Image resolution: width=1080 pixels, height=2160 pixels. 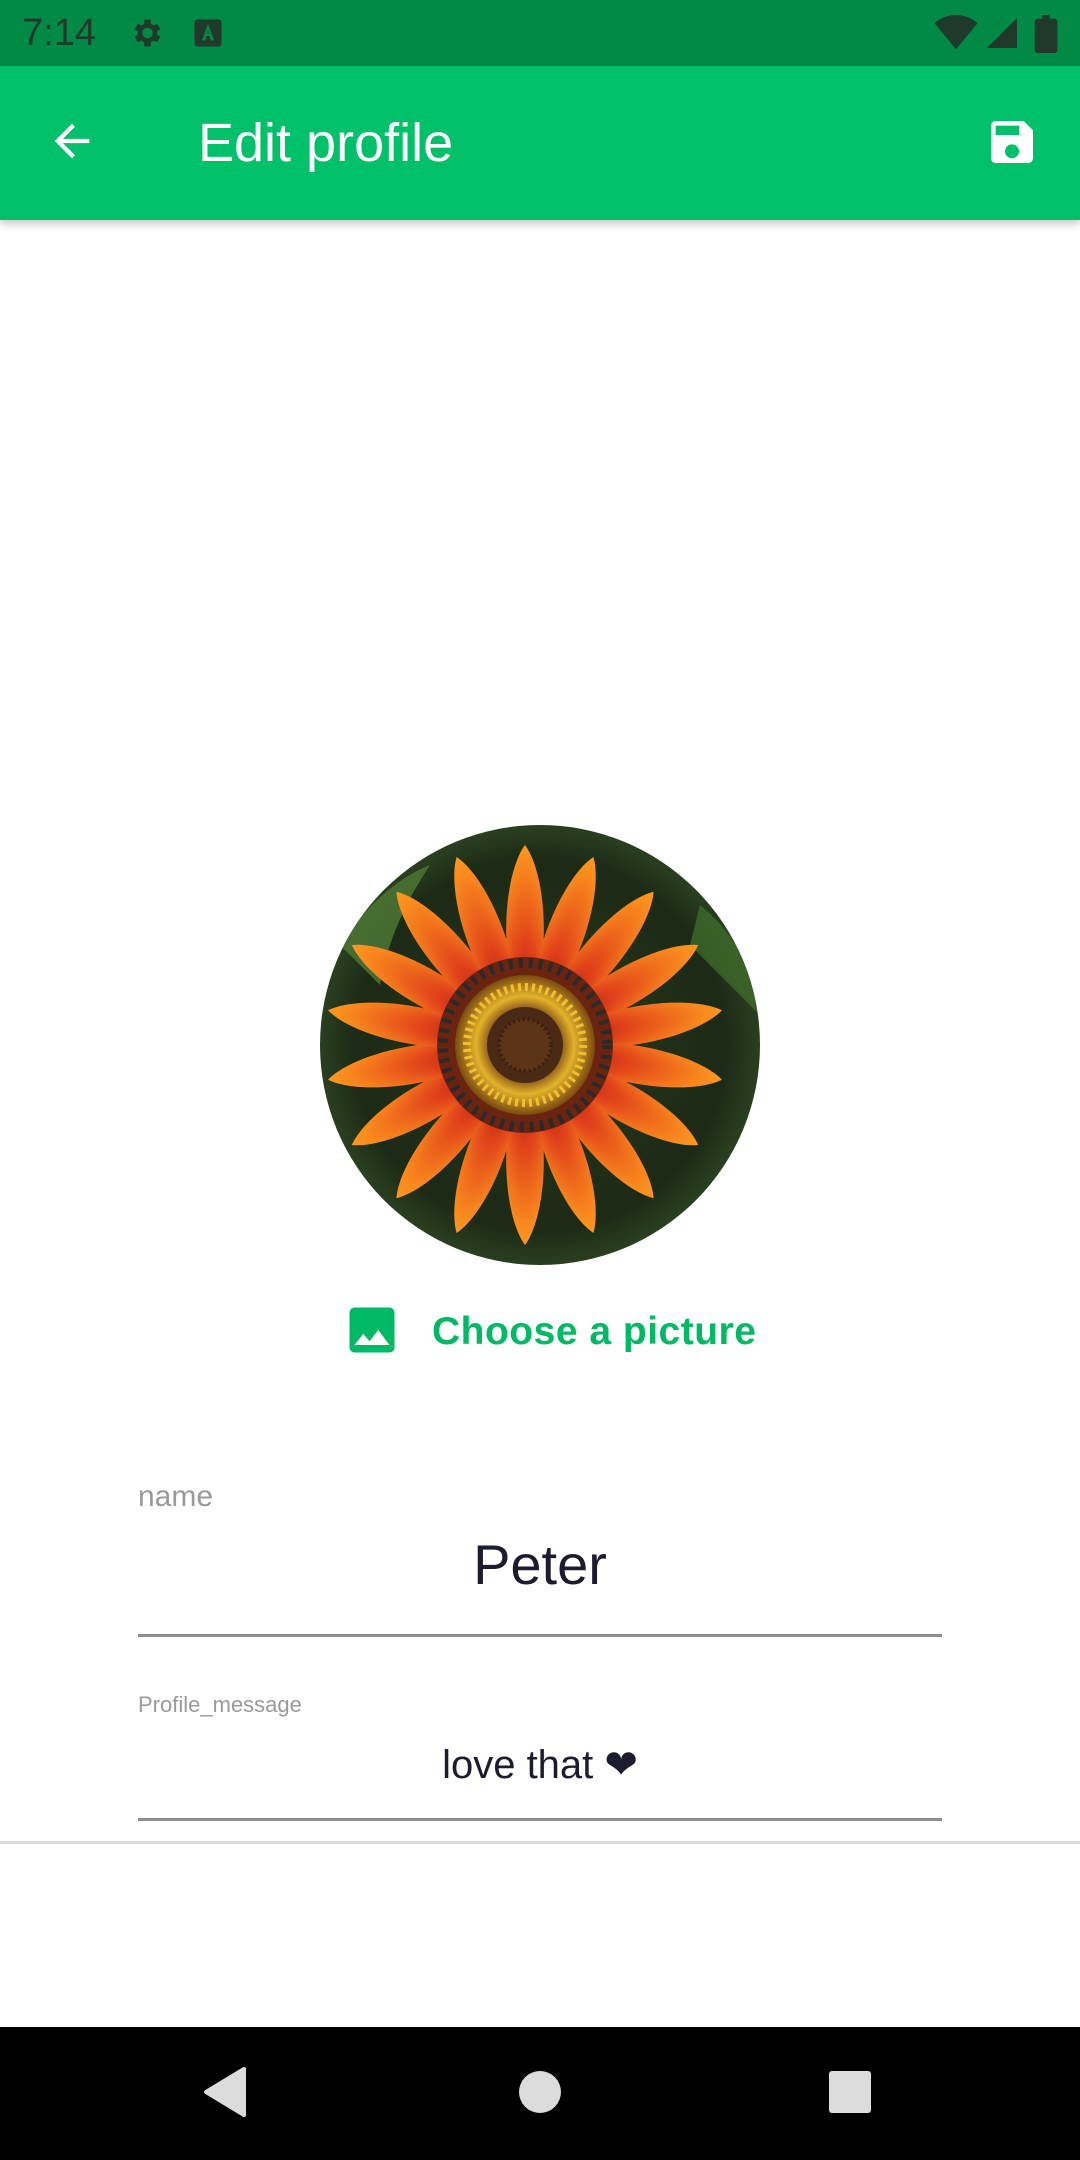 What do you see at coordinates (540, 33) in the screenshot?
I see `status-bar: 7:14` at bounding box center [540, 33].